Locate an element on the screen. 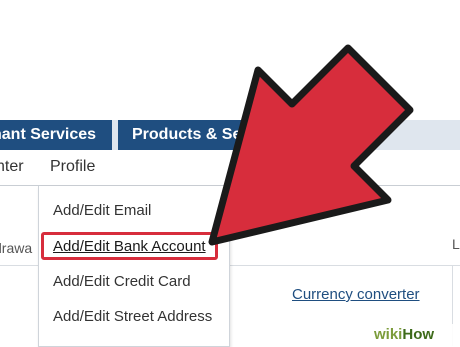 Image resolution: width=460 pixels, height=347 pixels. tab-merchant-services: nant Services is located at coordinates (56, 135).